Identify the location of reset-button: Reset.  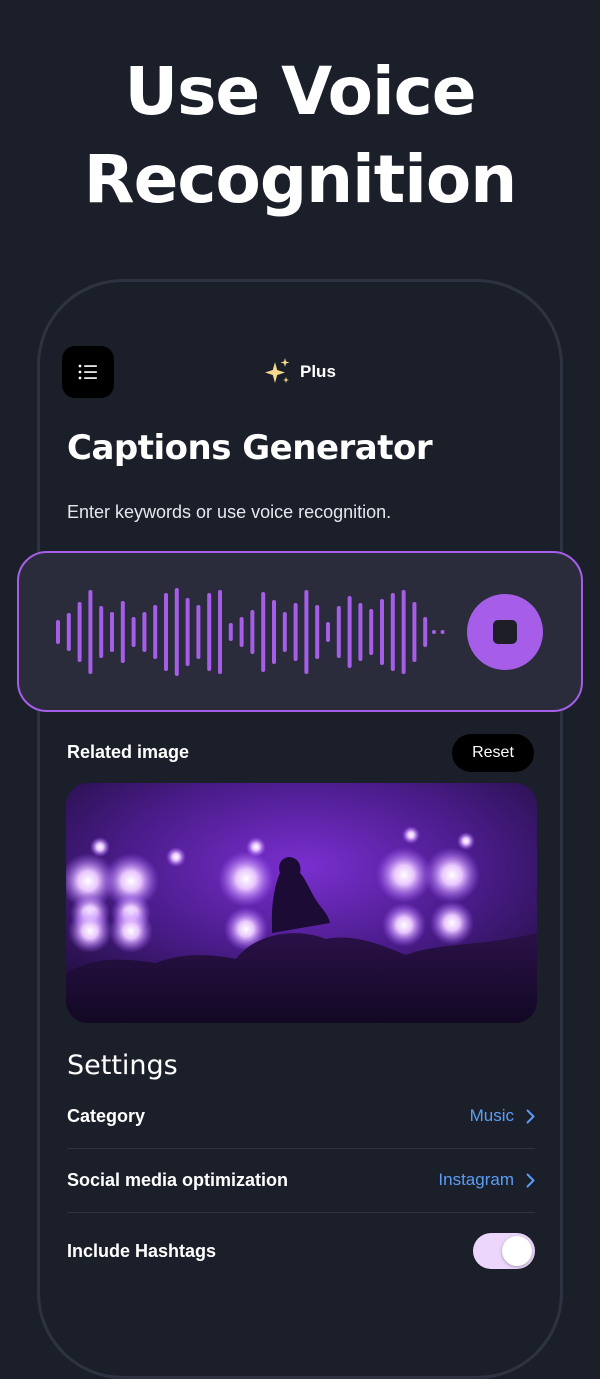
(493, 753).